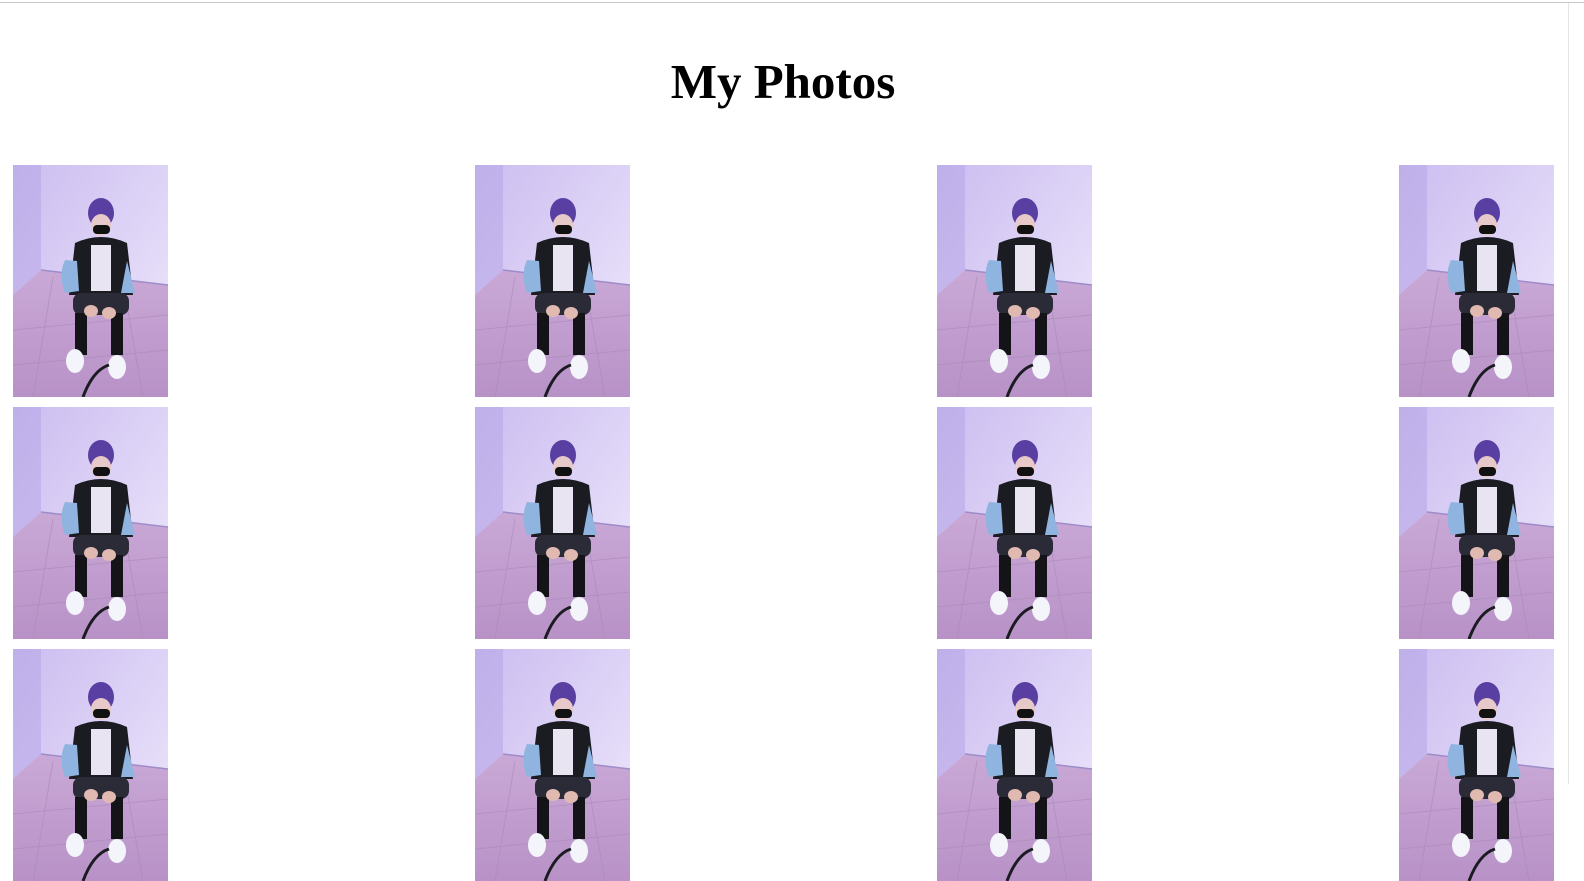 This screenshot has width=1584, height=881. I want to click on vertical-scrollbar, so click(1576, 393).